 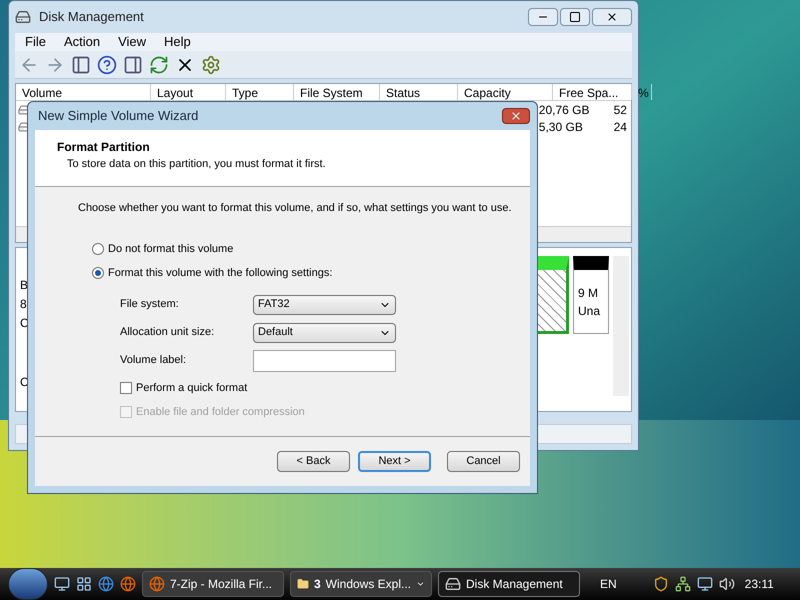 What do you see at coordinates (196, 164) in the screenshot?
I see `header-subtitle: To store data on this partition, you must format it first.` at bounding box center [196, 164].